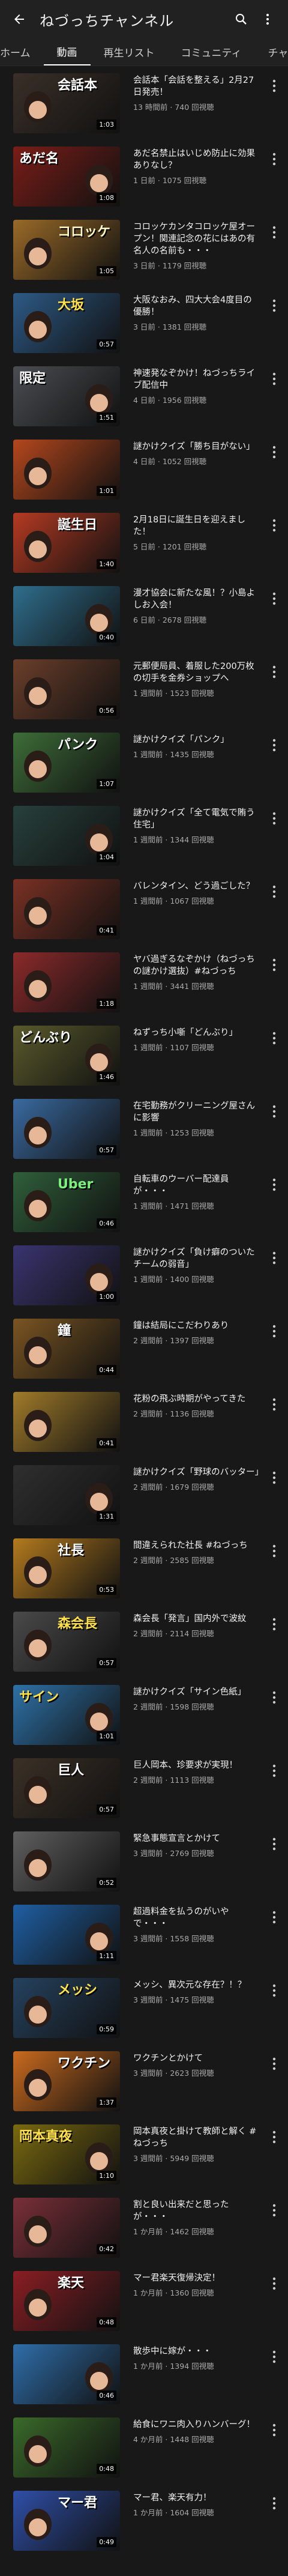 This screenshot has width=288, height=2576. I want to click on video-thumbnail: 1:04, so click(66, 836).